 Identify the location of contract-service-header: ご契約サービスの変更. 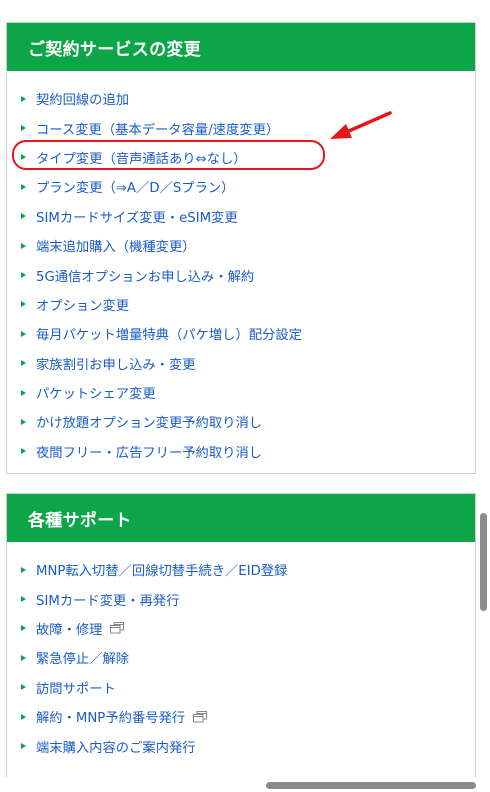
(241, 47).